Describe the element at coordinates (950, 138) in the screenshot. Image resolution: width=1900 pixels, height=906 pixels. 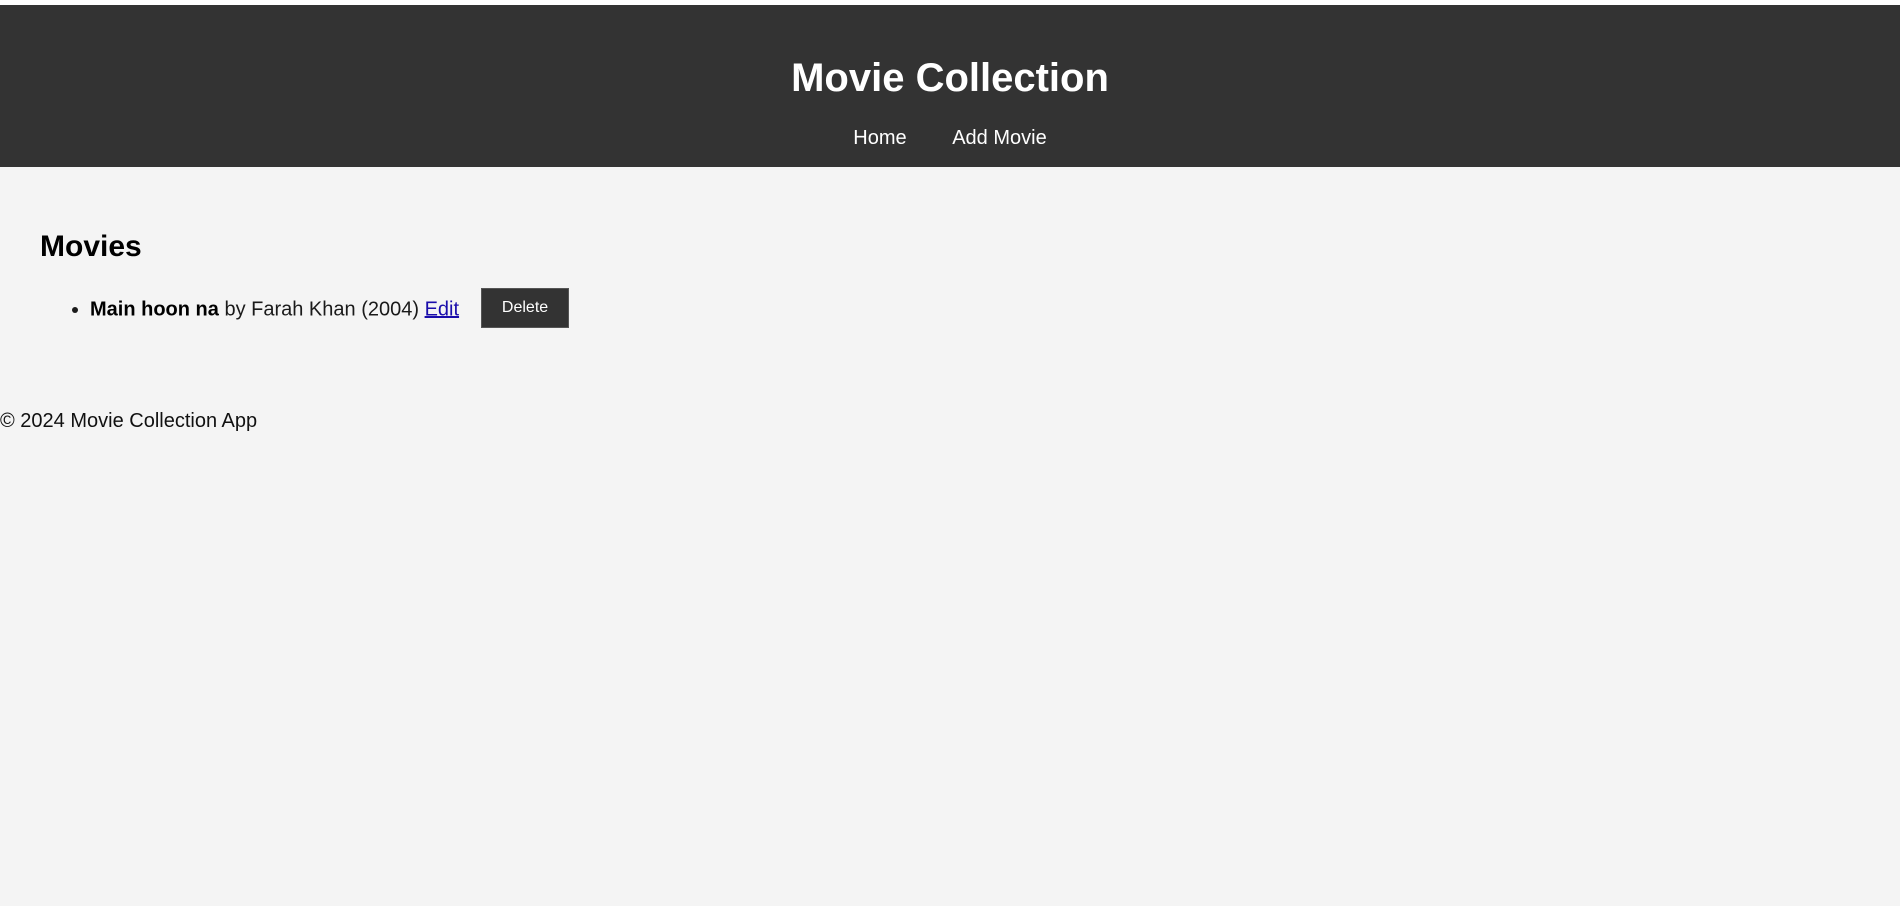
I see `main-nav: Home Add Movie` at that location.